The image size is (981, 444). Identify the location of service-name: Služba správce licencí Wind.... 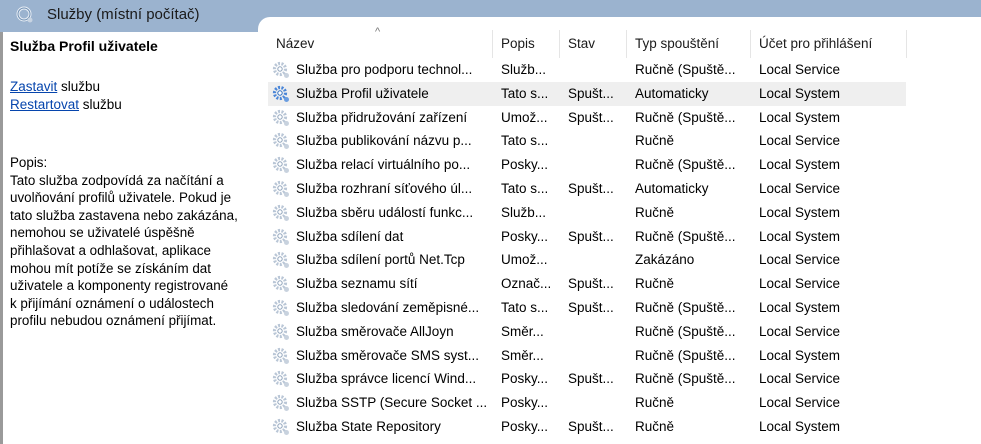
(386, 379).